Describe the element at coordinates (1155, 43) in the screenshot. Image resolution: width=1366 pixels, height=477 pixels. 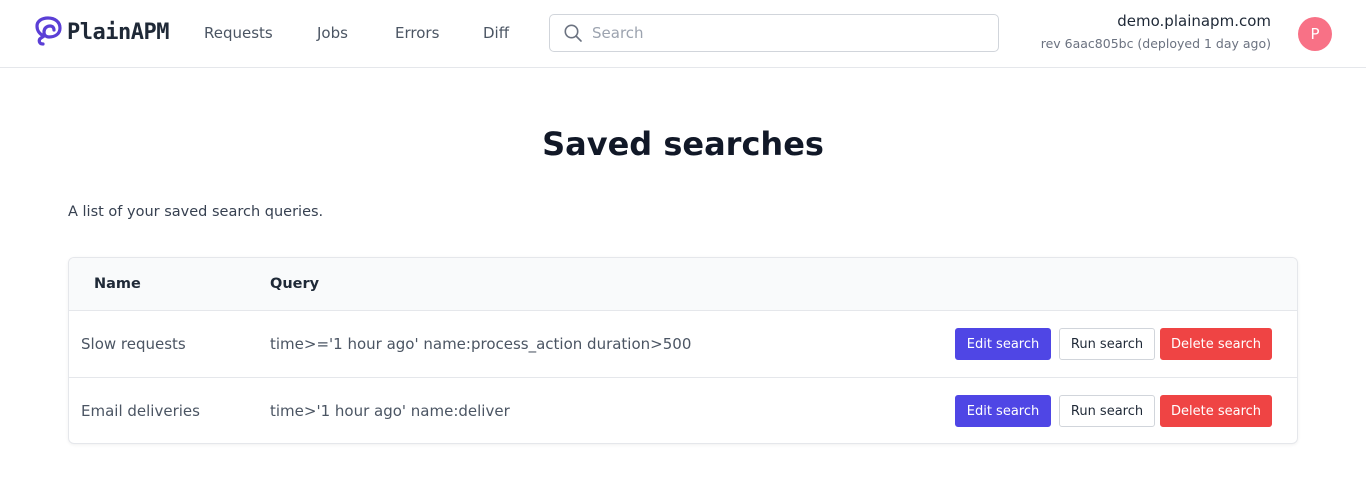
I see `deploy-revision: rev 6aac805bc (deployed 1 day ago)` at that location.